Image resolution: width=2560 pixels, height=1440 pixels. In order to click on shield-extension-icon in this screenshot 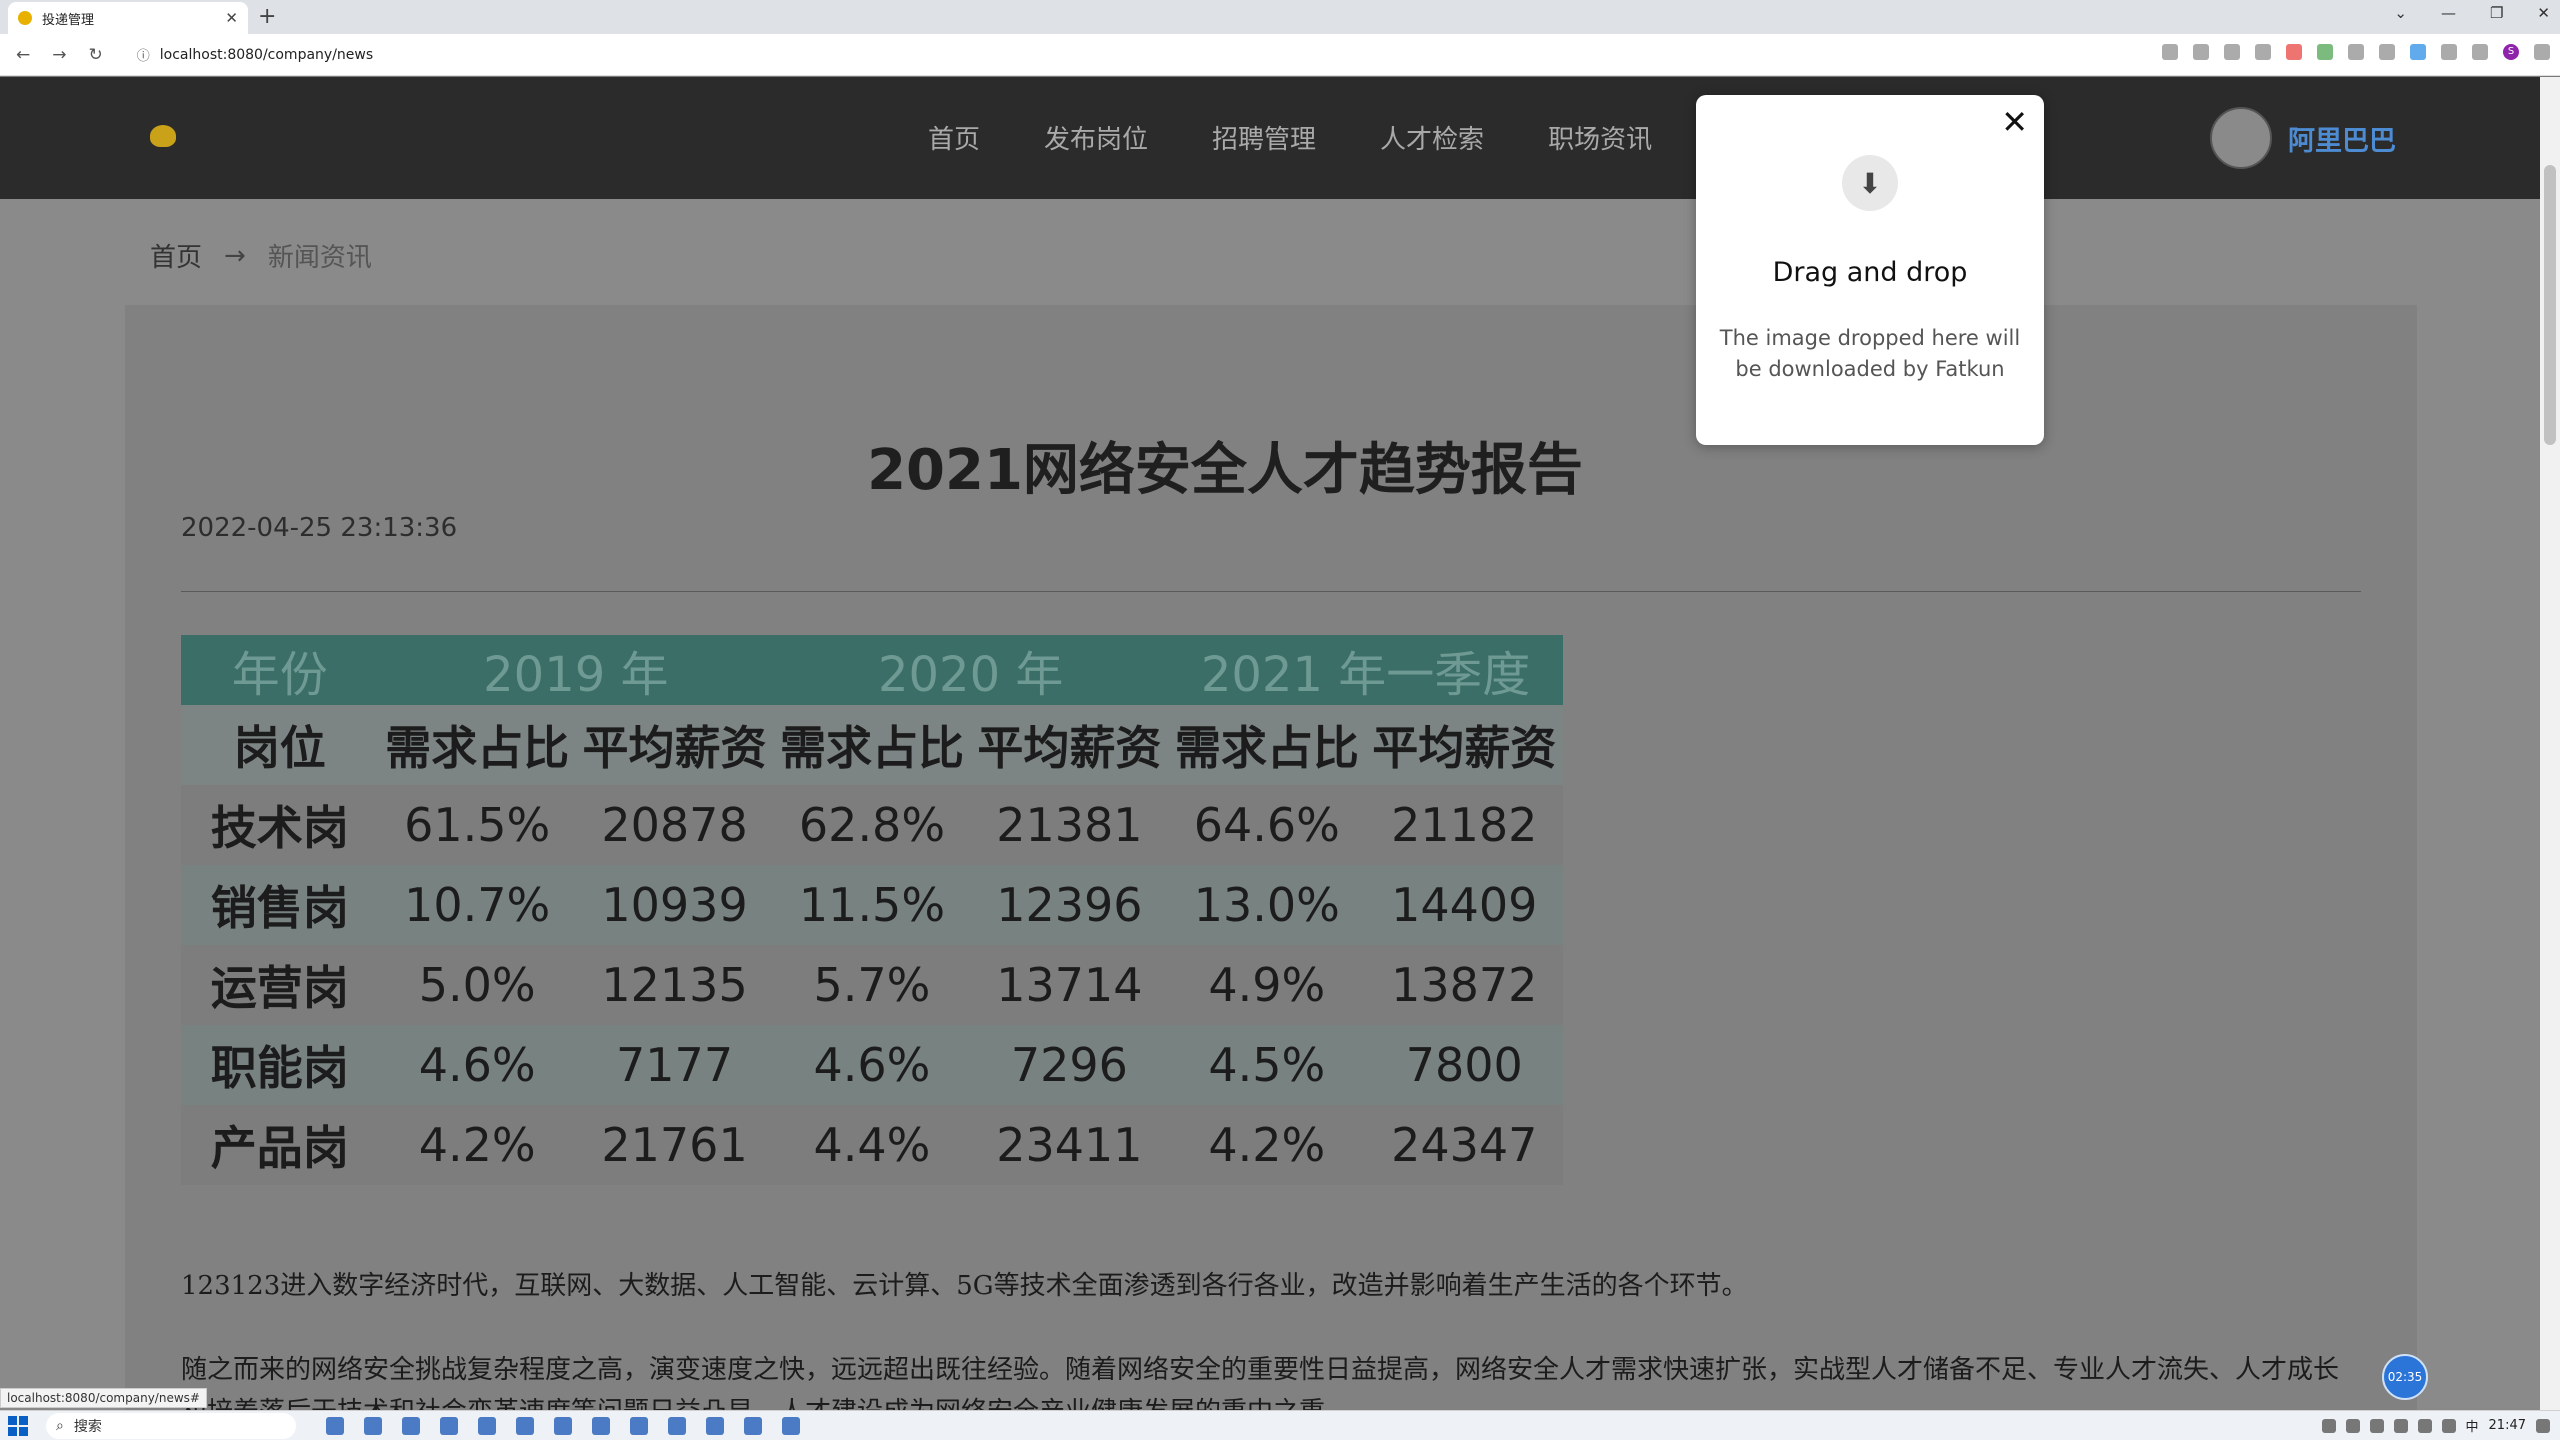, I will do `click(2294, 52)`.